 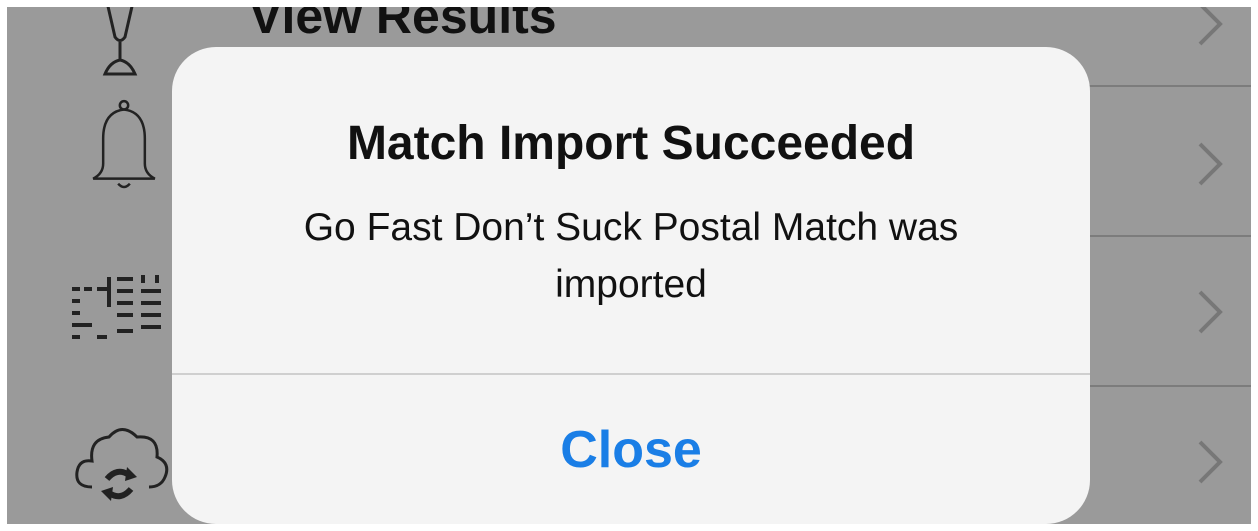 What do you see at coordinates (122, 464) in the screenshot?
I see `cloud-sync-icon` at bounding box center [122, 464].